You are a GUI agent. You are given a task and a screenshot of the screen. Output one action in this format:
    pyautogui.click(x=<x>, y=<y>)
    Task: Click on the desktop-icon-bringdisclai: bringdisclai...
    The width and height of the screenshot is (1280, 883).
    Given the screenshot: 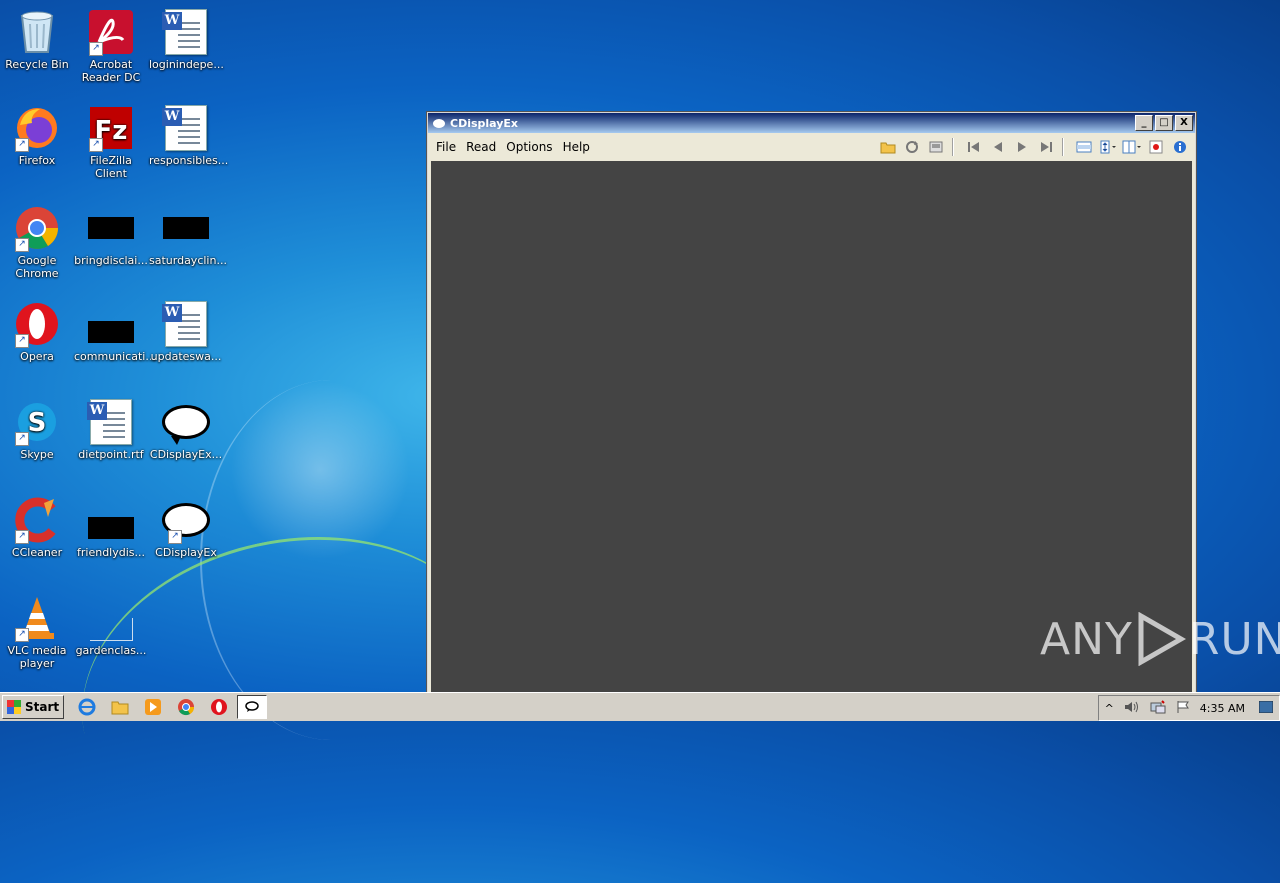 What is the action you would take?
    pyautogui.click(x=111, y=235)
    